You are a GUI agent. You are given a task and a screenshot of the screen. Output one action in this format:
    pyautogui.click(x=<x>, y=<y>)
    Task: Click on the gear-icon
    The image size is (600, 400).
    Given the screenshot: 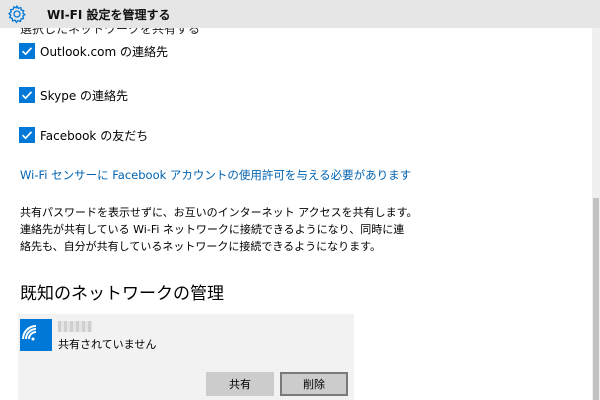 What is the action you would take?
    pyautogui.click(x=16, y=14)
    